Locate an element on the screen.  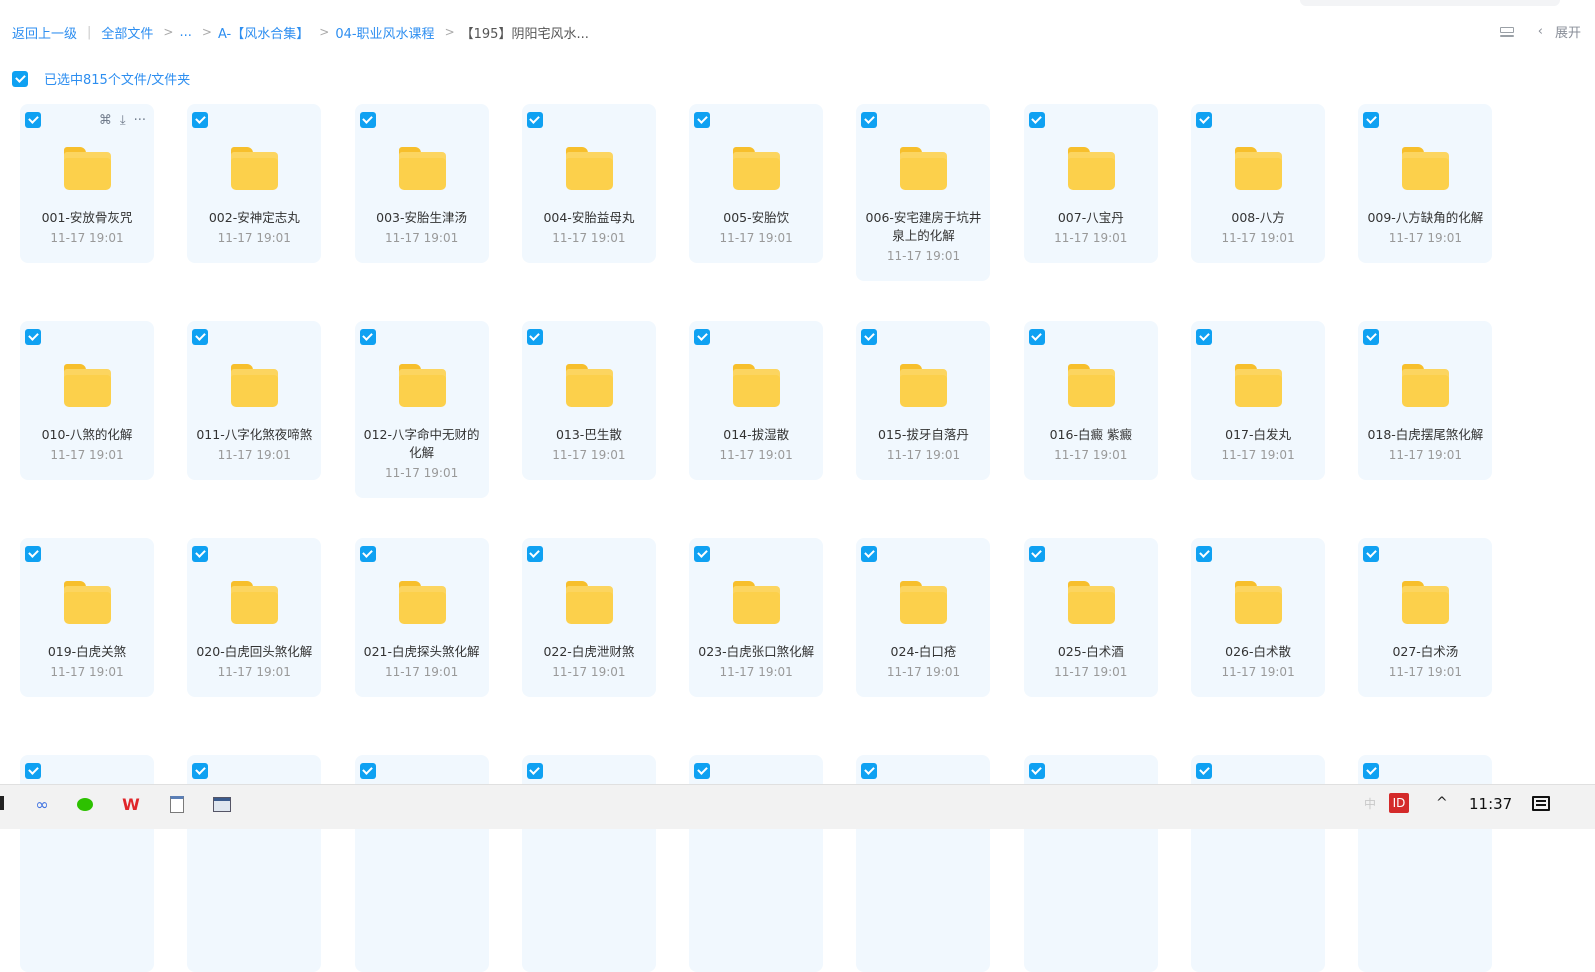
folder-card: 026-白术散 11-17 19:01 is located at coordinates (1258, 646).